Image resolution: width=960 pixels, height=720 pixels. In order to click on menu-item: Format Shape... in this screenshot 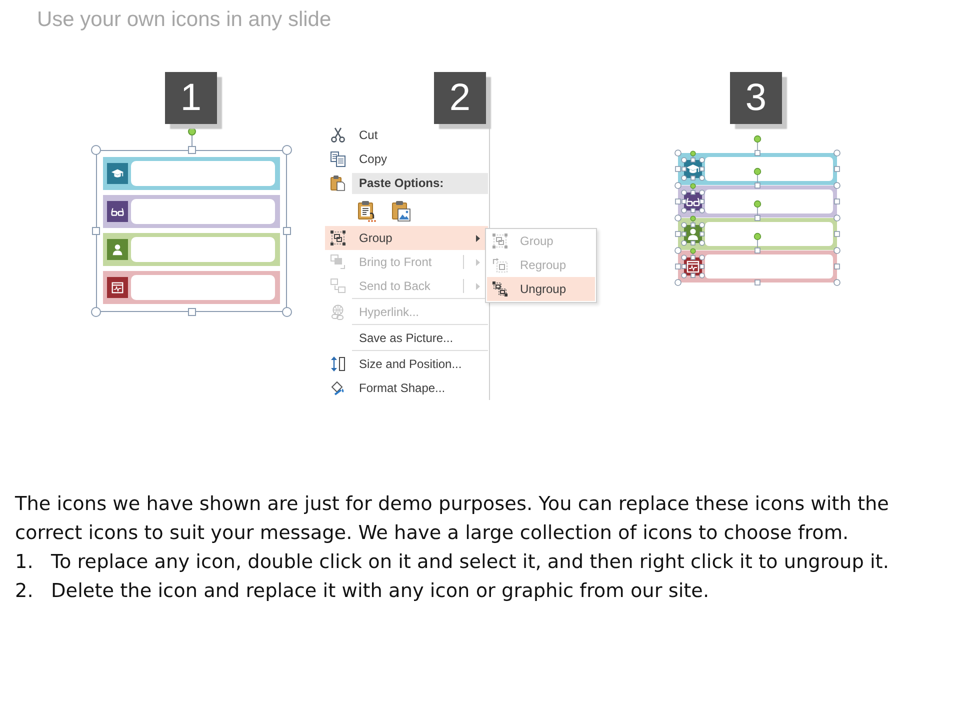, I will do `click(406, 388)`.